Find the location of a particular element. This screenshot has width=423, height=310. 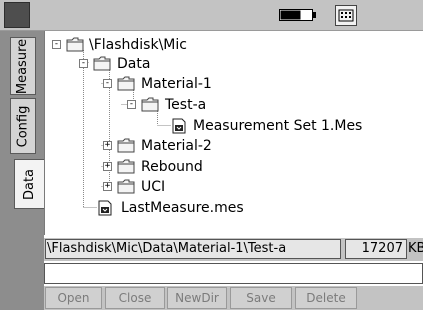

tree-node-rebound: + Rebound is located at coordinates (230, 167).